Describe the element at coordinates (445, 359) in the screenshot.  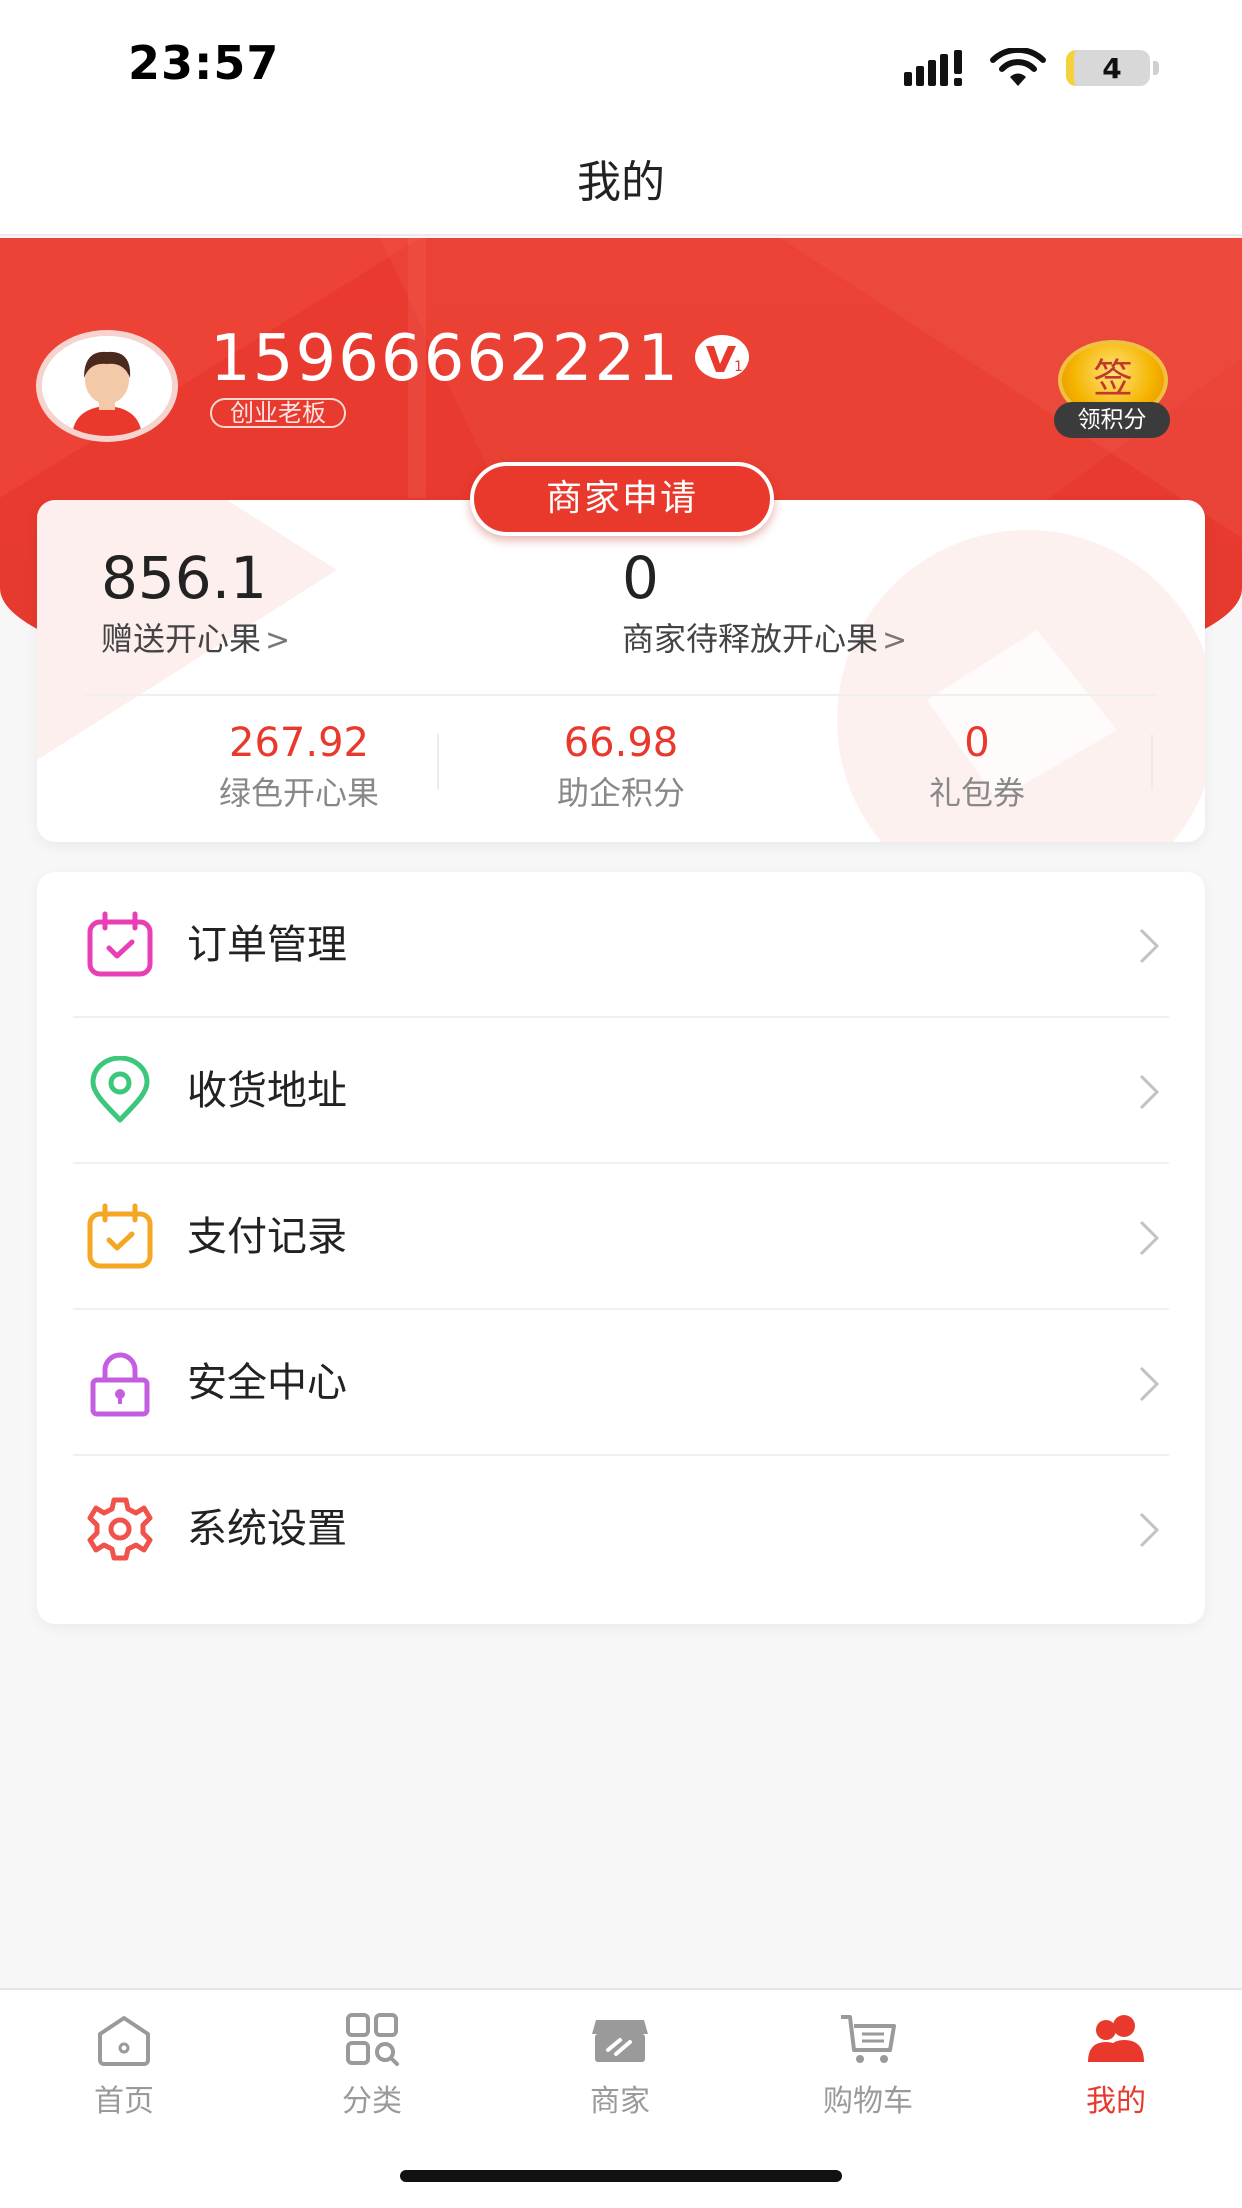
I see `phone-number: 15966662221` at that location.